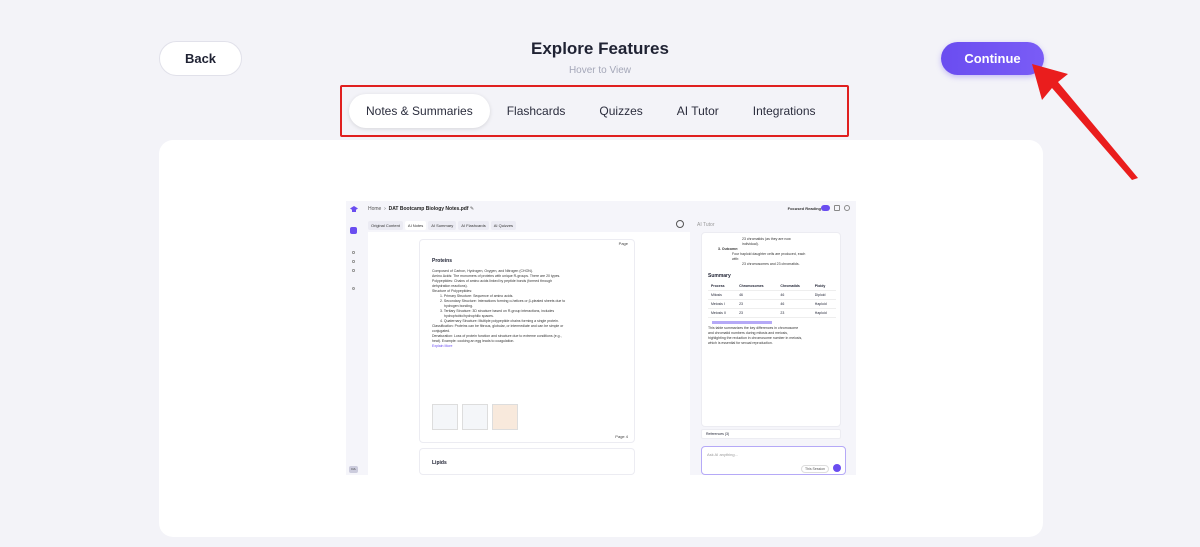  I want to click on share-icon, so click(837, 208).